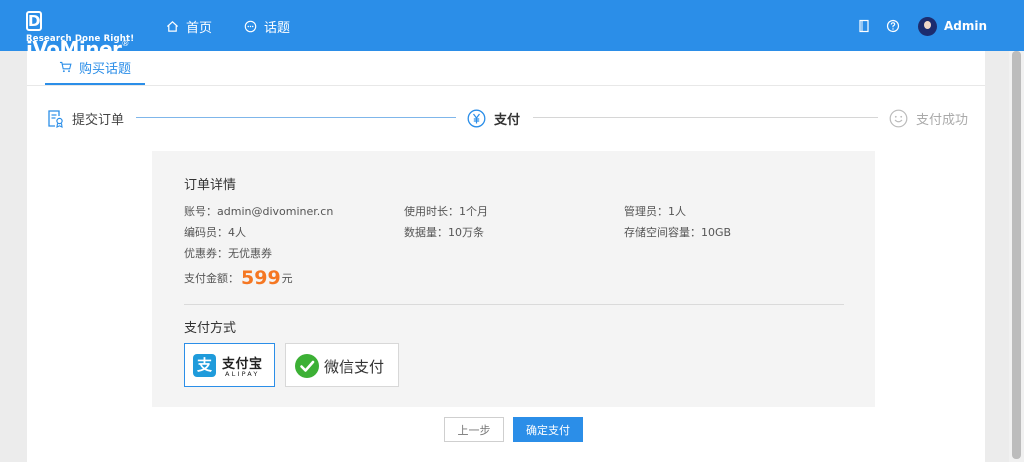 The height and width of the screenshot is (462, 1024). I want to click on home-icon, so click(172, 26).